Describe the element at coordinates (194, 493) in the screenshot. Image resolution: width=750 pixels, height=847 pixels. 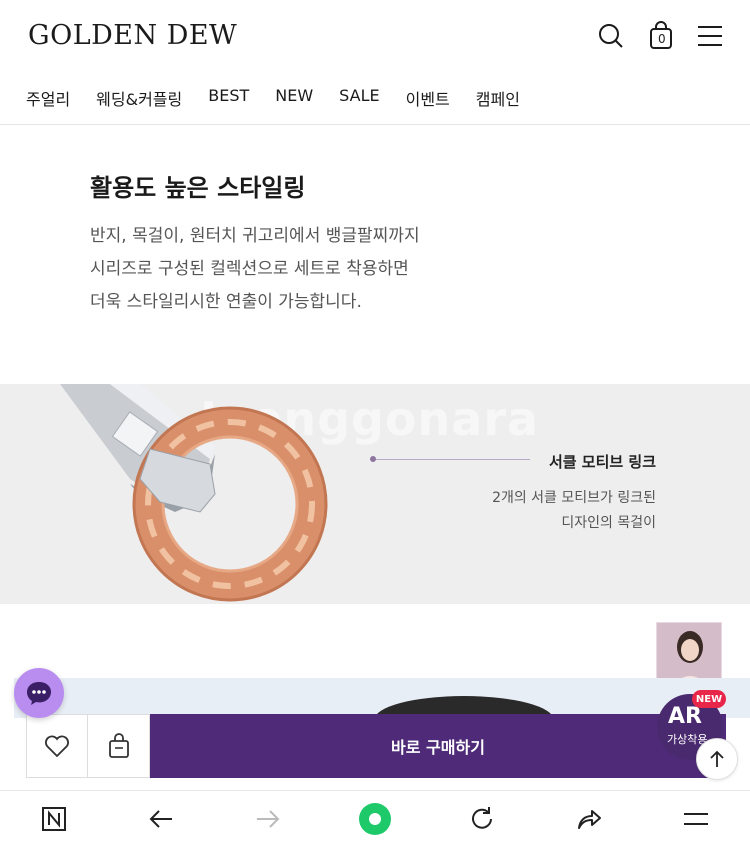
I see `circle-link-jewelry-image` at that location.